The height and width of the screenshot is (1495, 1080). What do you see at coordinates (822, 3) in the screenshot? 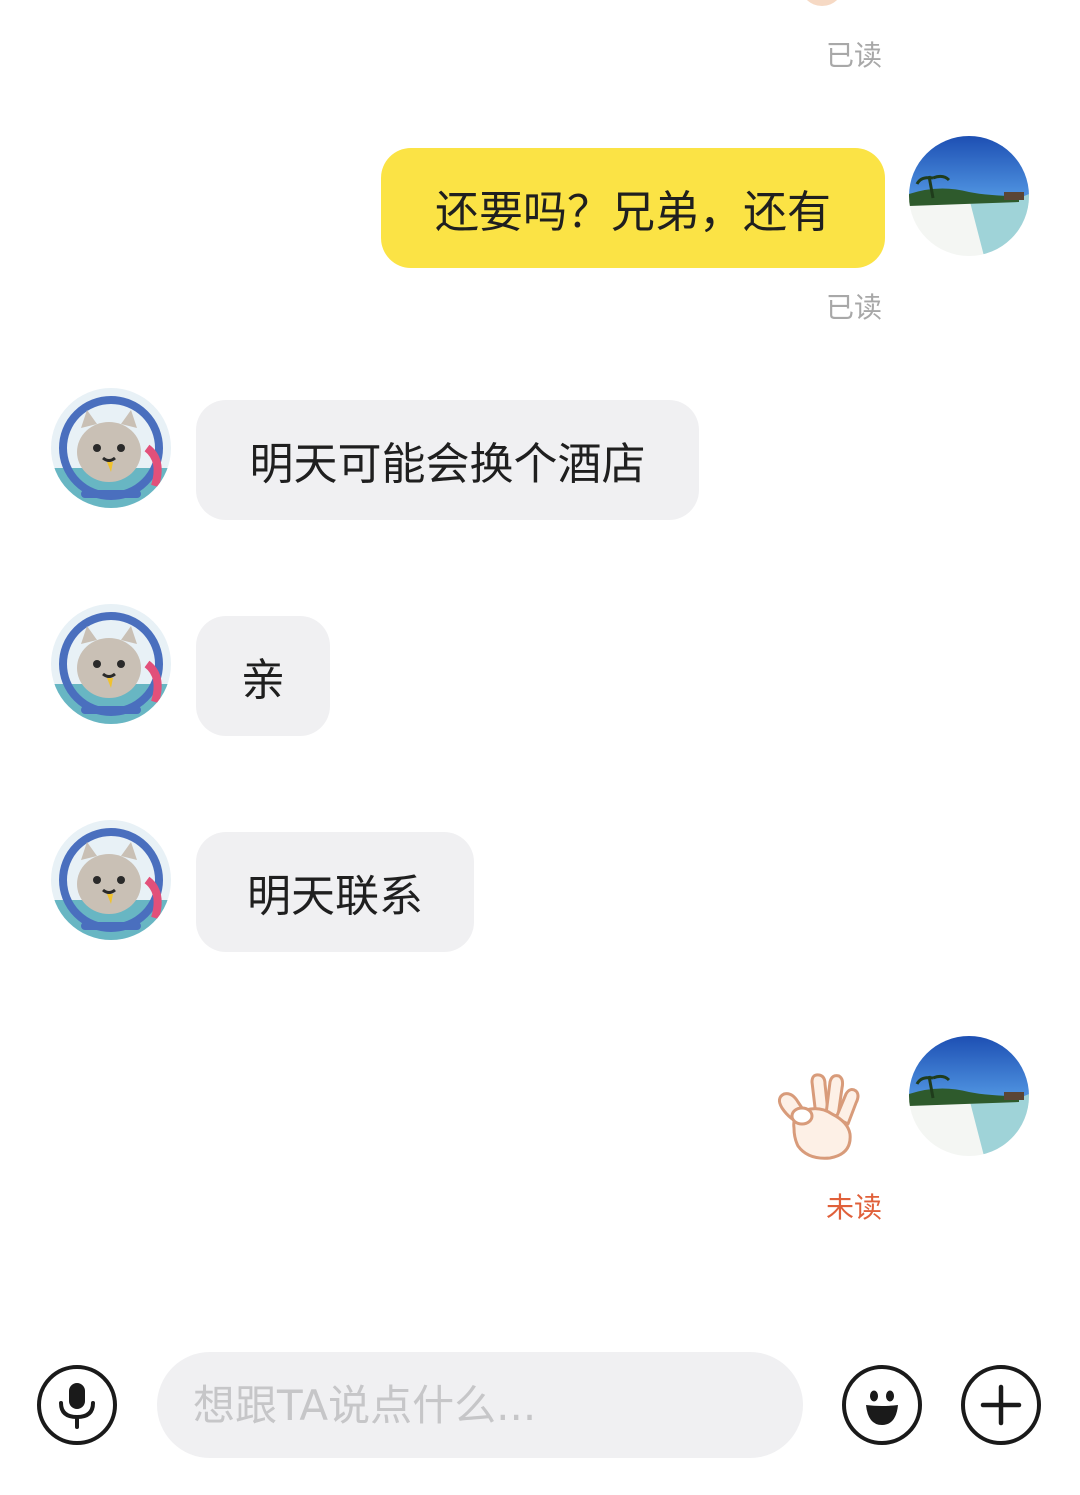
I see `partial-emoji-remnant` at bounding box center [822, 3].